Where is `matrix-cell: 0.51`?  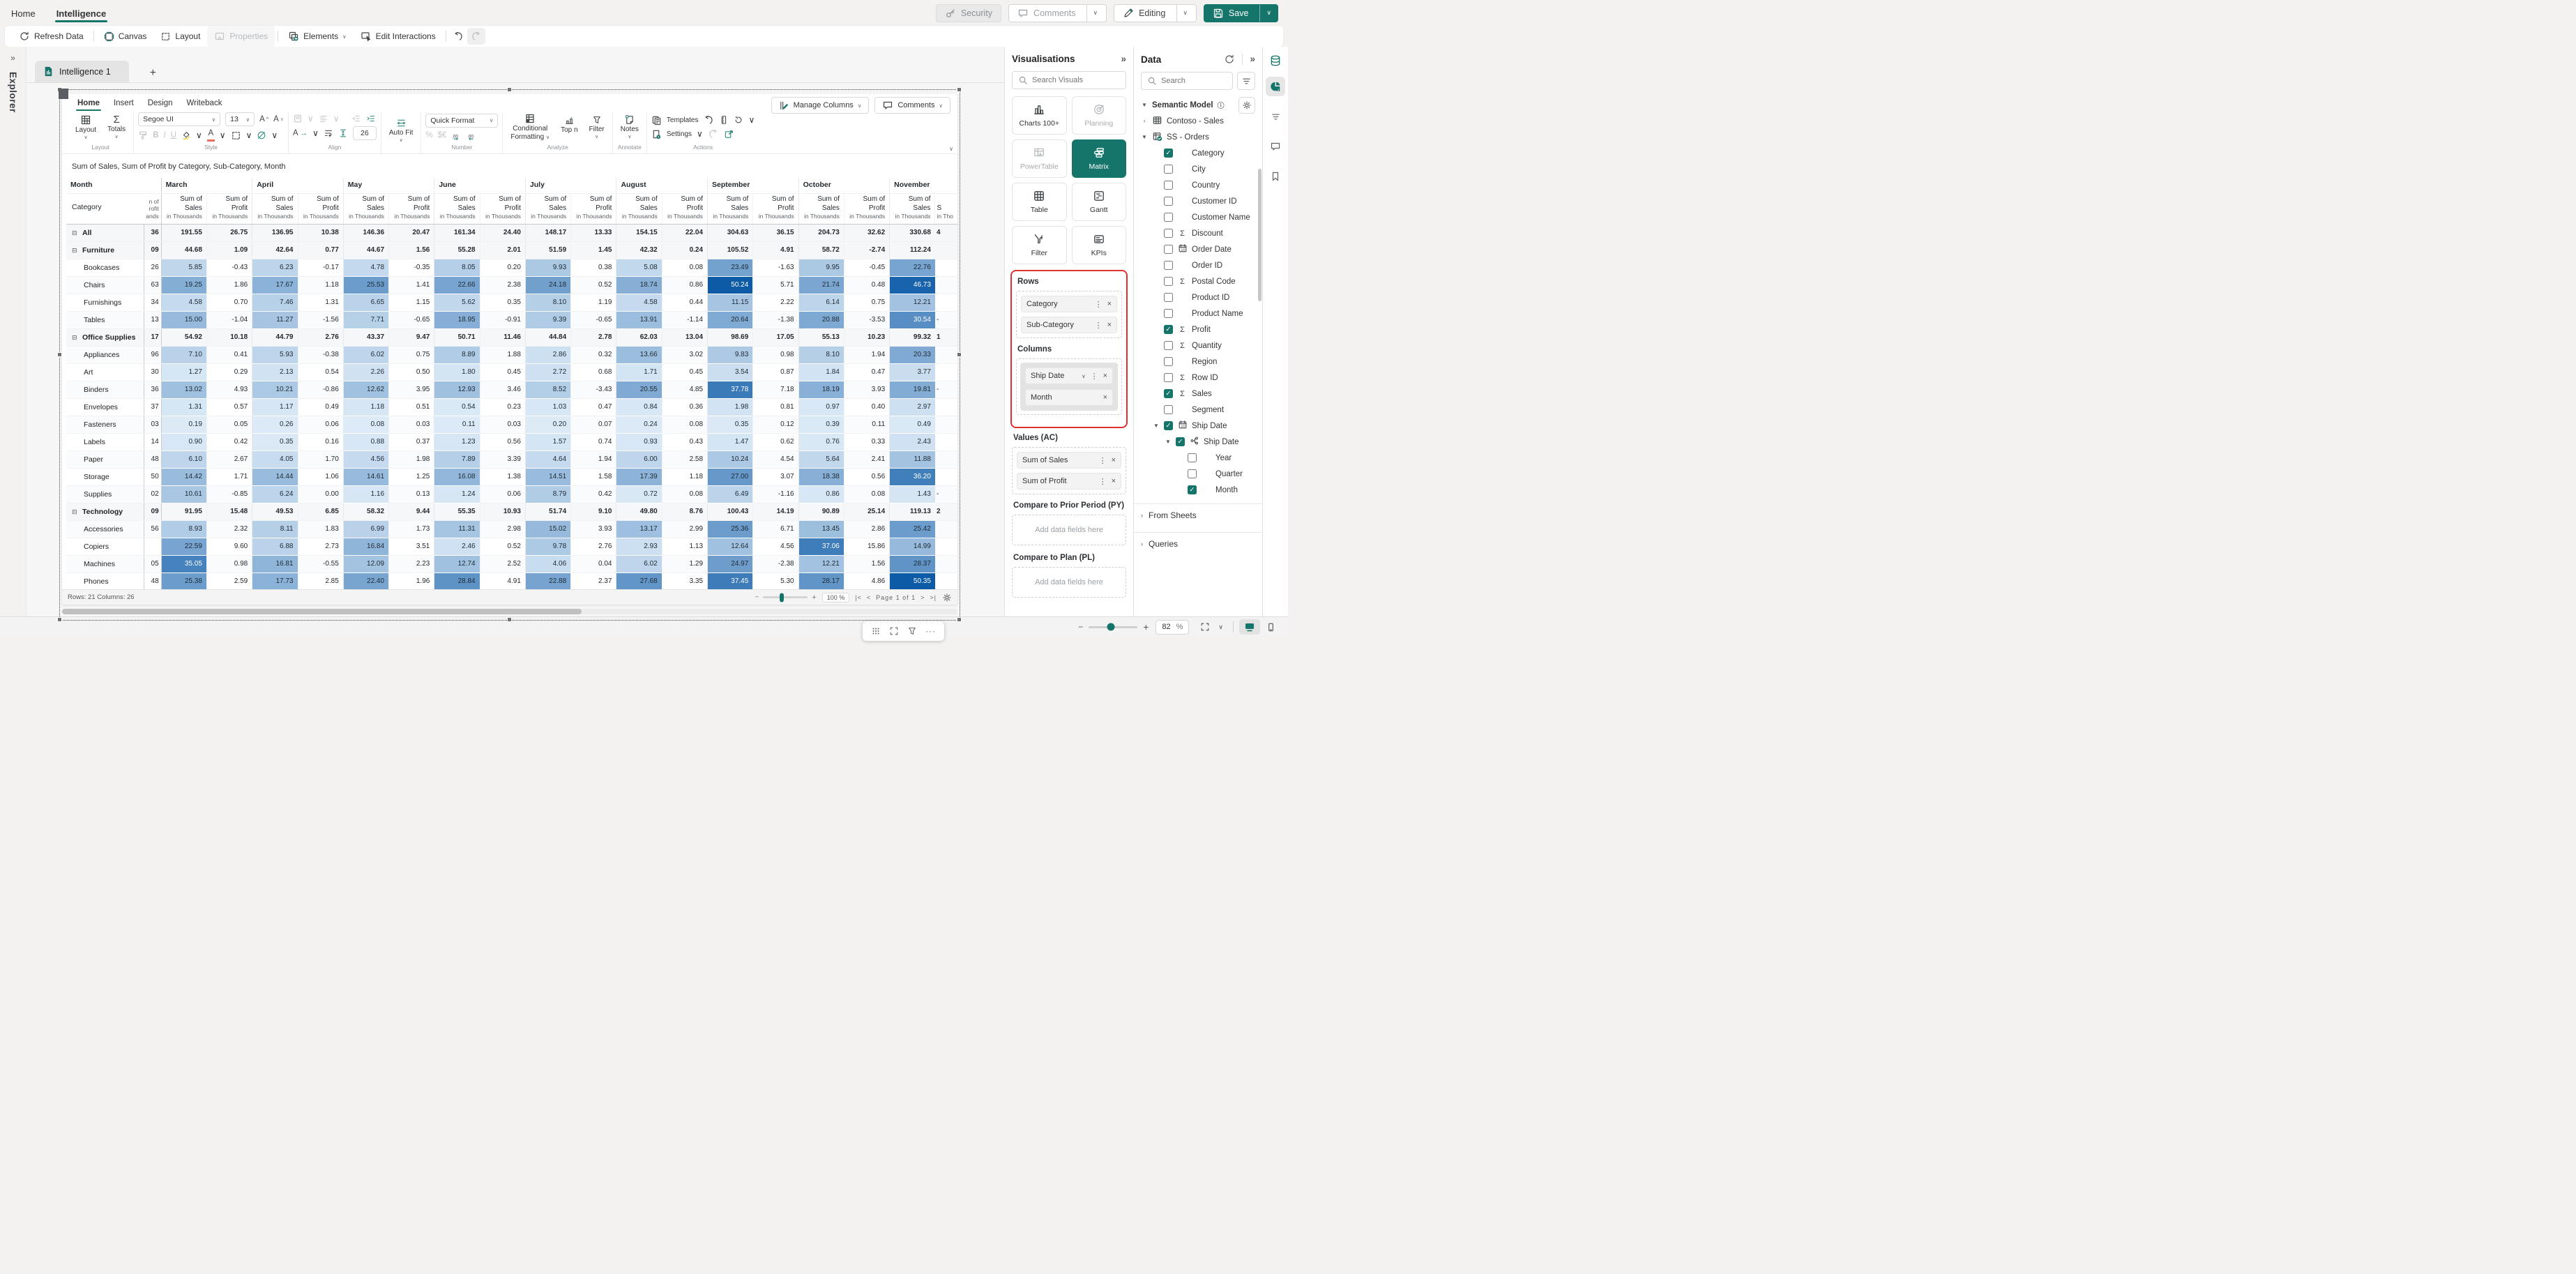
matrix-cell: 0.51 is located at coordinates (411, 407).